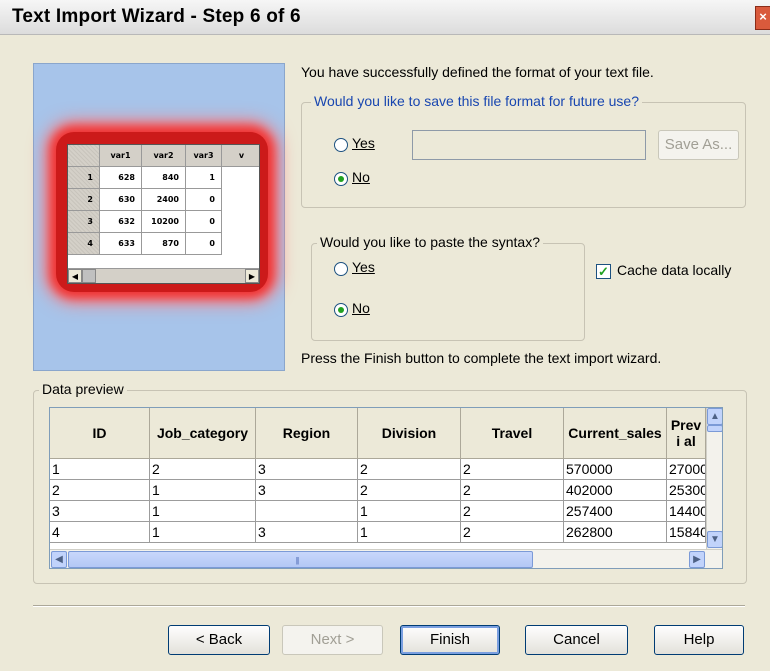  What do you see at coordinates (430, 242) in the screenshot?
I see `paste-syntax-legend: Would you like to paste the syntax?` at bounding box center [430, 242].